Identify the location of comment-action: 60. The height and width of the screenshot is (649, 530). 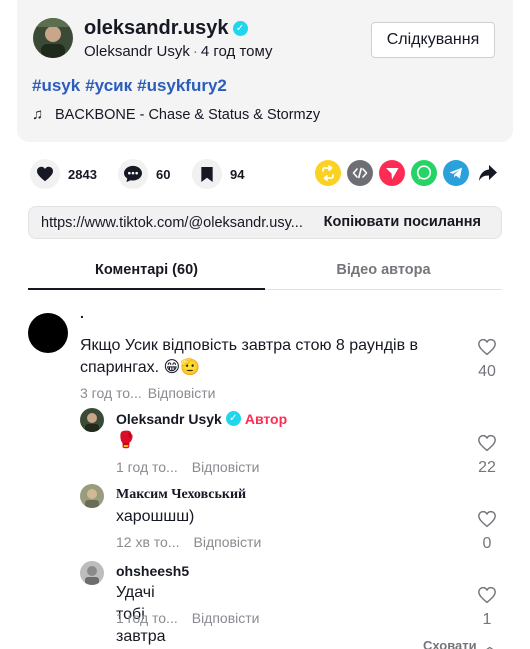
(144, 174).